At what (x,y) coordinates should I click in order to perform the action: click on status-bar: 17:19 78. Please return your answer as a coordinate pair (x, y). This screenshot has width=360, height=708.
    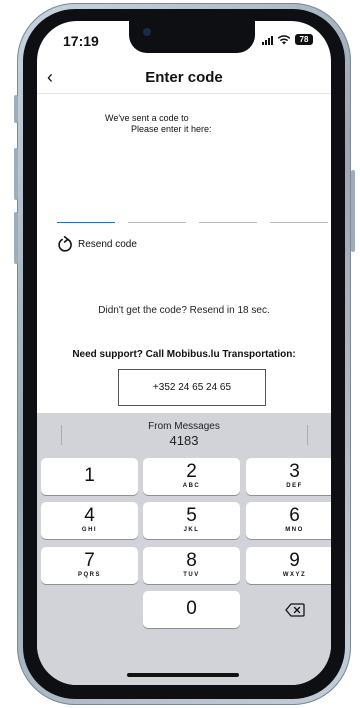
    Looking at the image, I should click on (184, 42).